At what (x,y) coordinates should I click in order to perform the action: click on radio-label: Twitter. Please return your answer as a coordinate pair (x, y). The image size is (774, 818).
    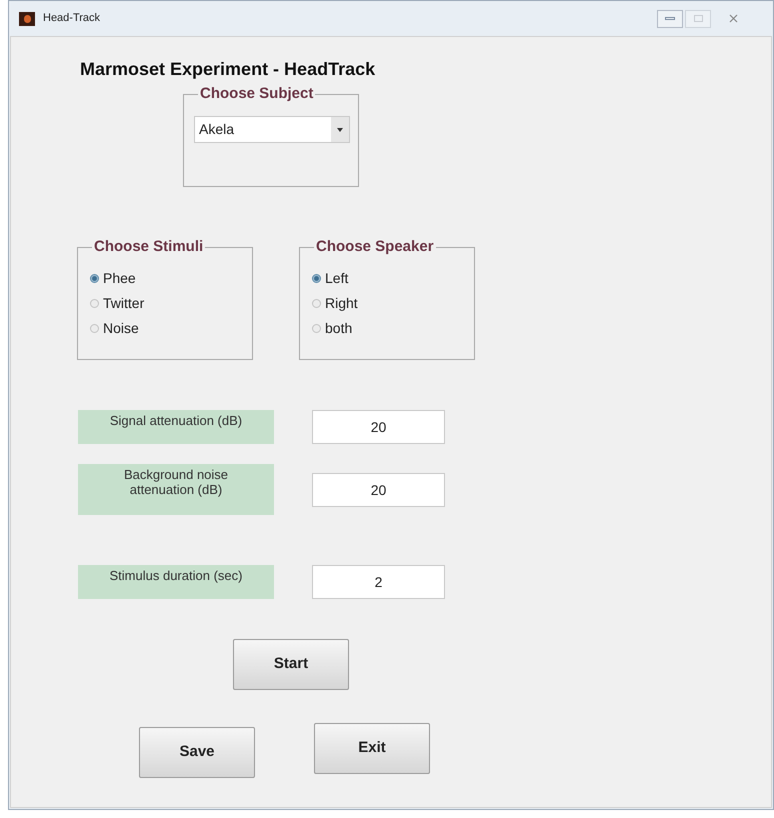
    Looking at the image, I should click on (123, 303).